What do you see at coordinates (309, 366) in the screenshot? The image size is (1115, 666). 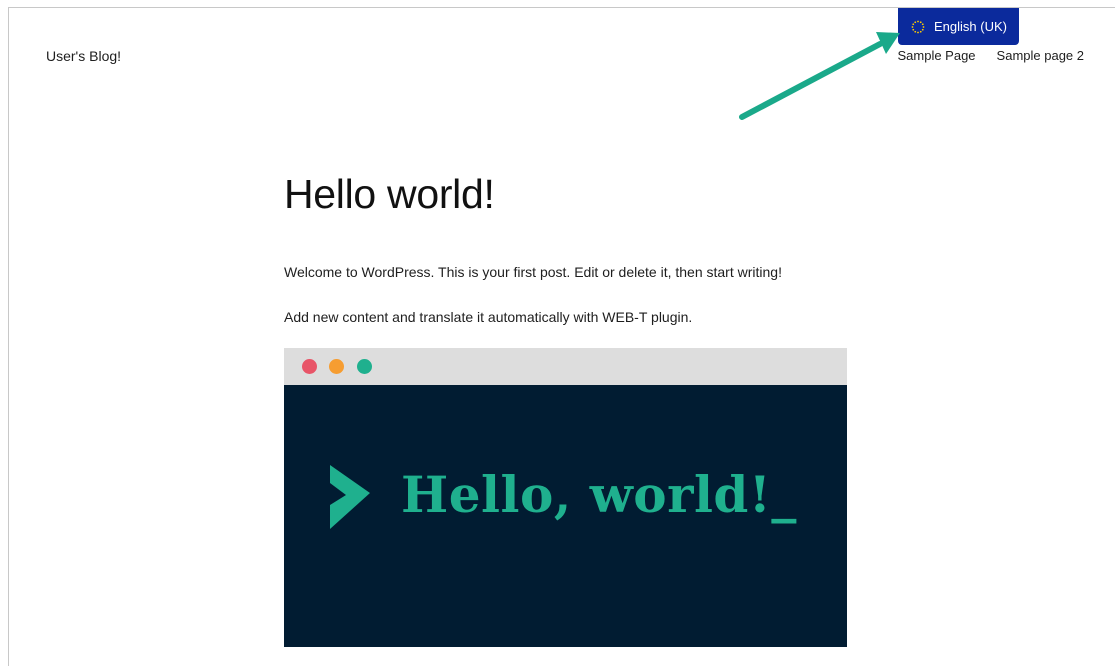 I see `window-dot-red-icon` at bounding box center [309, 366].